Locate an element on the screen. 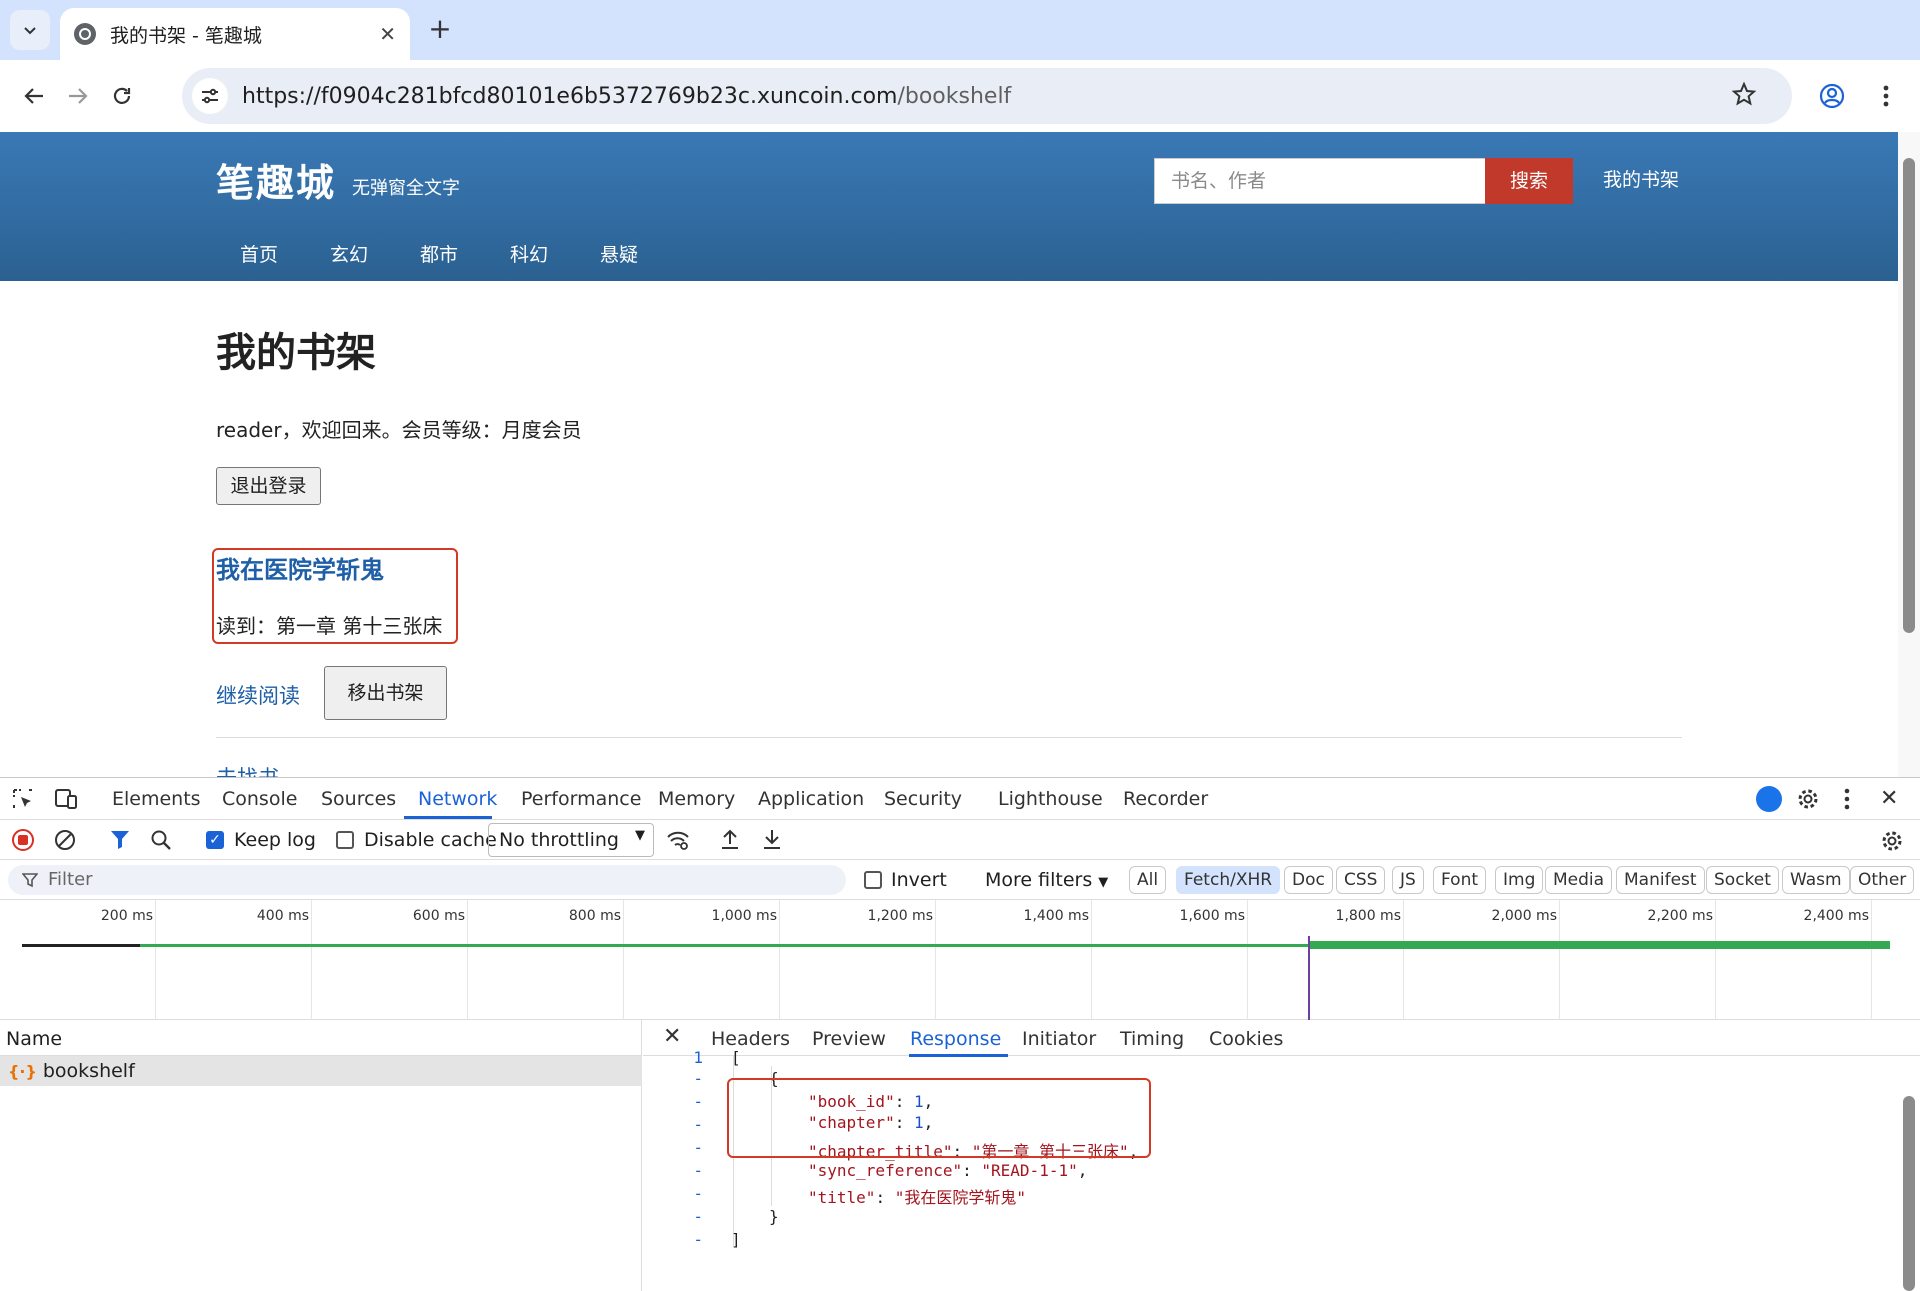 The height and width of the screenshot is (1291, 1920). disable-cache-checkbox is located at coordinates (345, 840).